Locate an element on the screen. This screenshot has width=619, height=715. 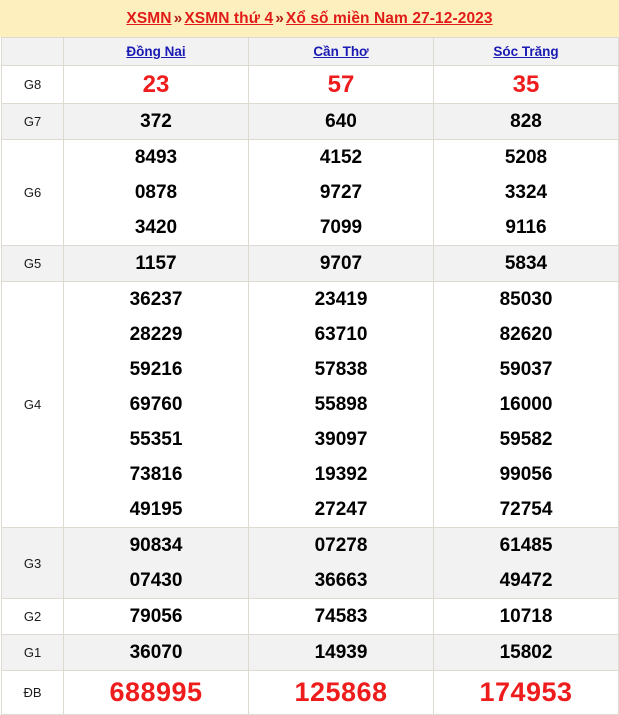
lottery-number: 57838 is located at coordinates (341, 369).